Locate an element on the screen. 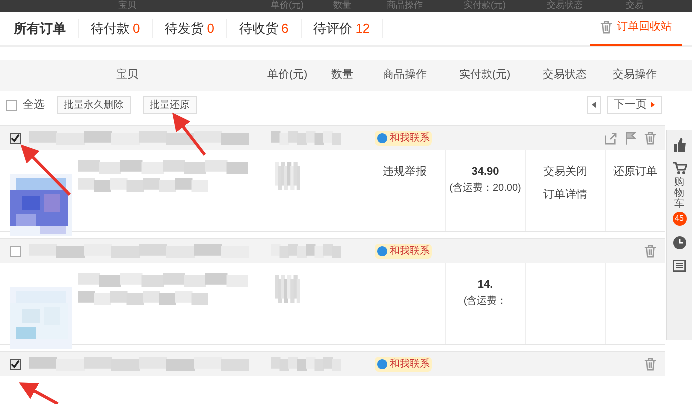 The height and width of the screenshot is (404, 692). cart-count-badge: 45 is located at coordinates (679, 219).